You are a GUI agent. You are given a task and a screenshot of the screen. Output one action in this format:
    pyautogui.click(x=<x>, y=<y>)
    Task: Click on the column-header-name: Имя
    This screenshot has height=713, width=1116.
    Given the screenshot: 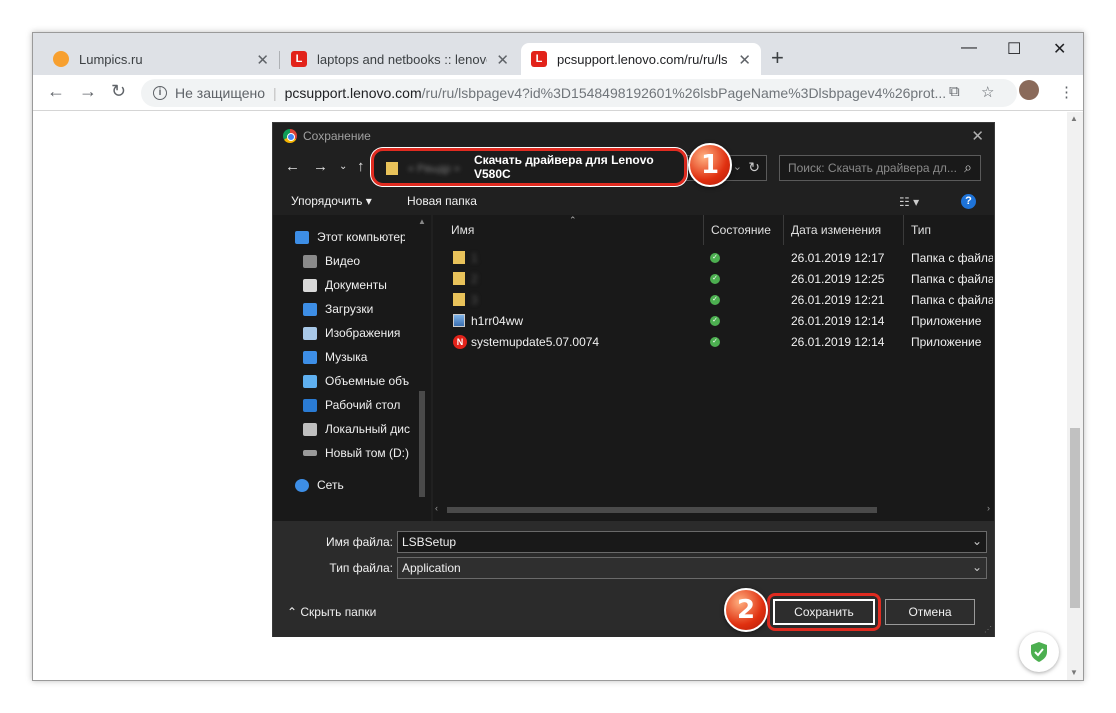 What is the action you would take?
    pyautogui.click(x=462, y=230)
    